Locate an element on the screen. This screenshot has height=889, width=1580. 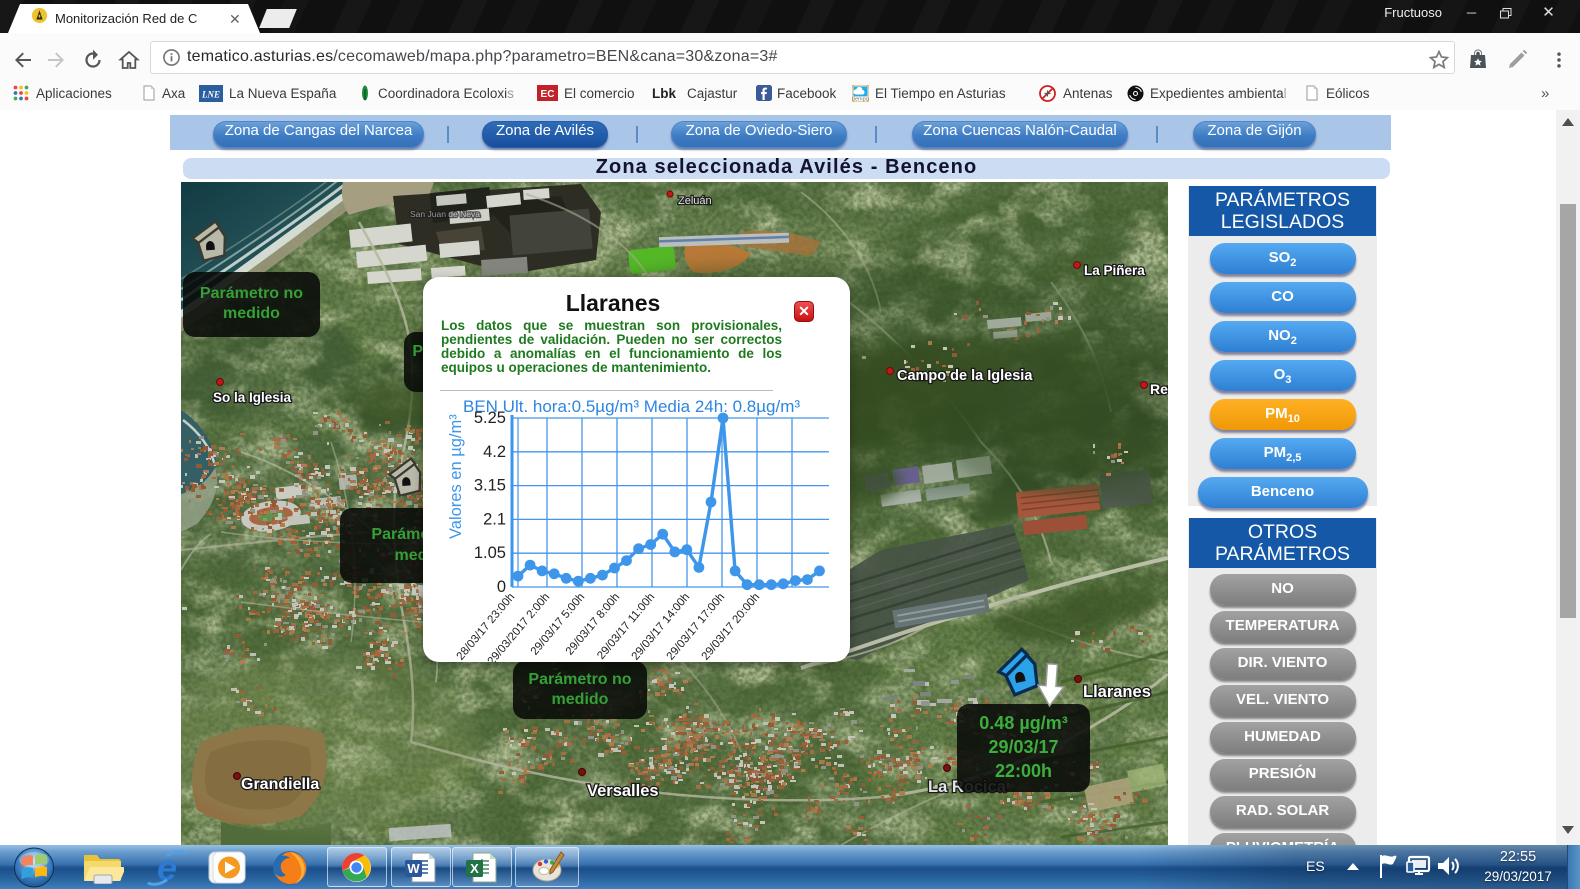
svg-text: Grandiella is located at coordinates (280, 784).